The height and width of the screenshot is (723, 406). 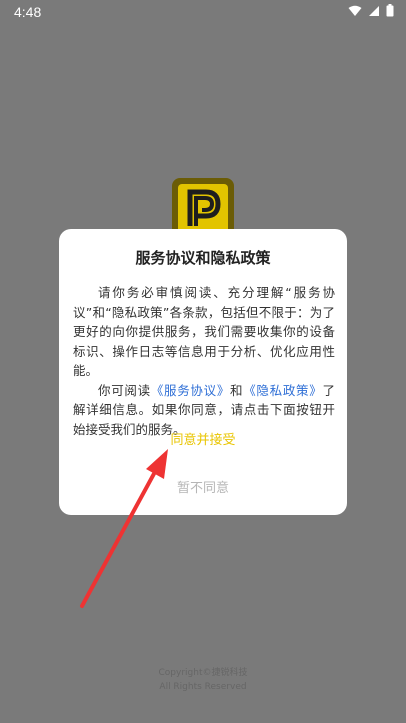 What do you see at coordinates (390, 10) in the screenshot?
I see `battery-icon` at bounding box center [390, 10].